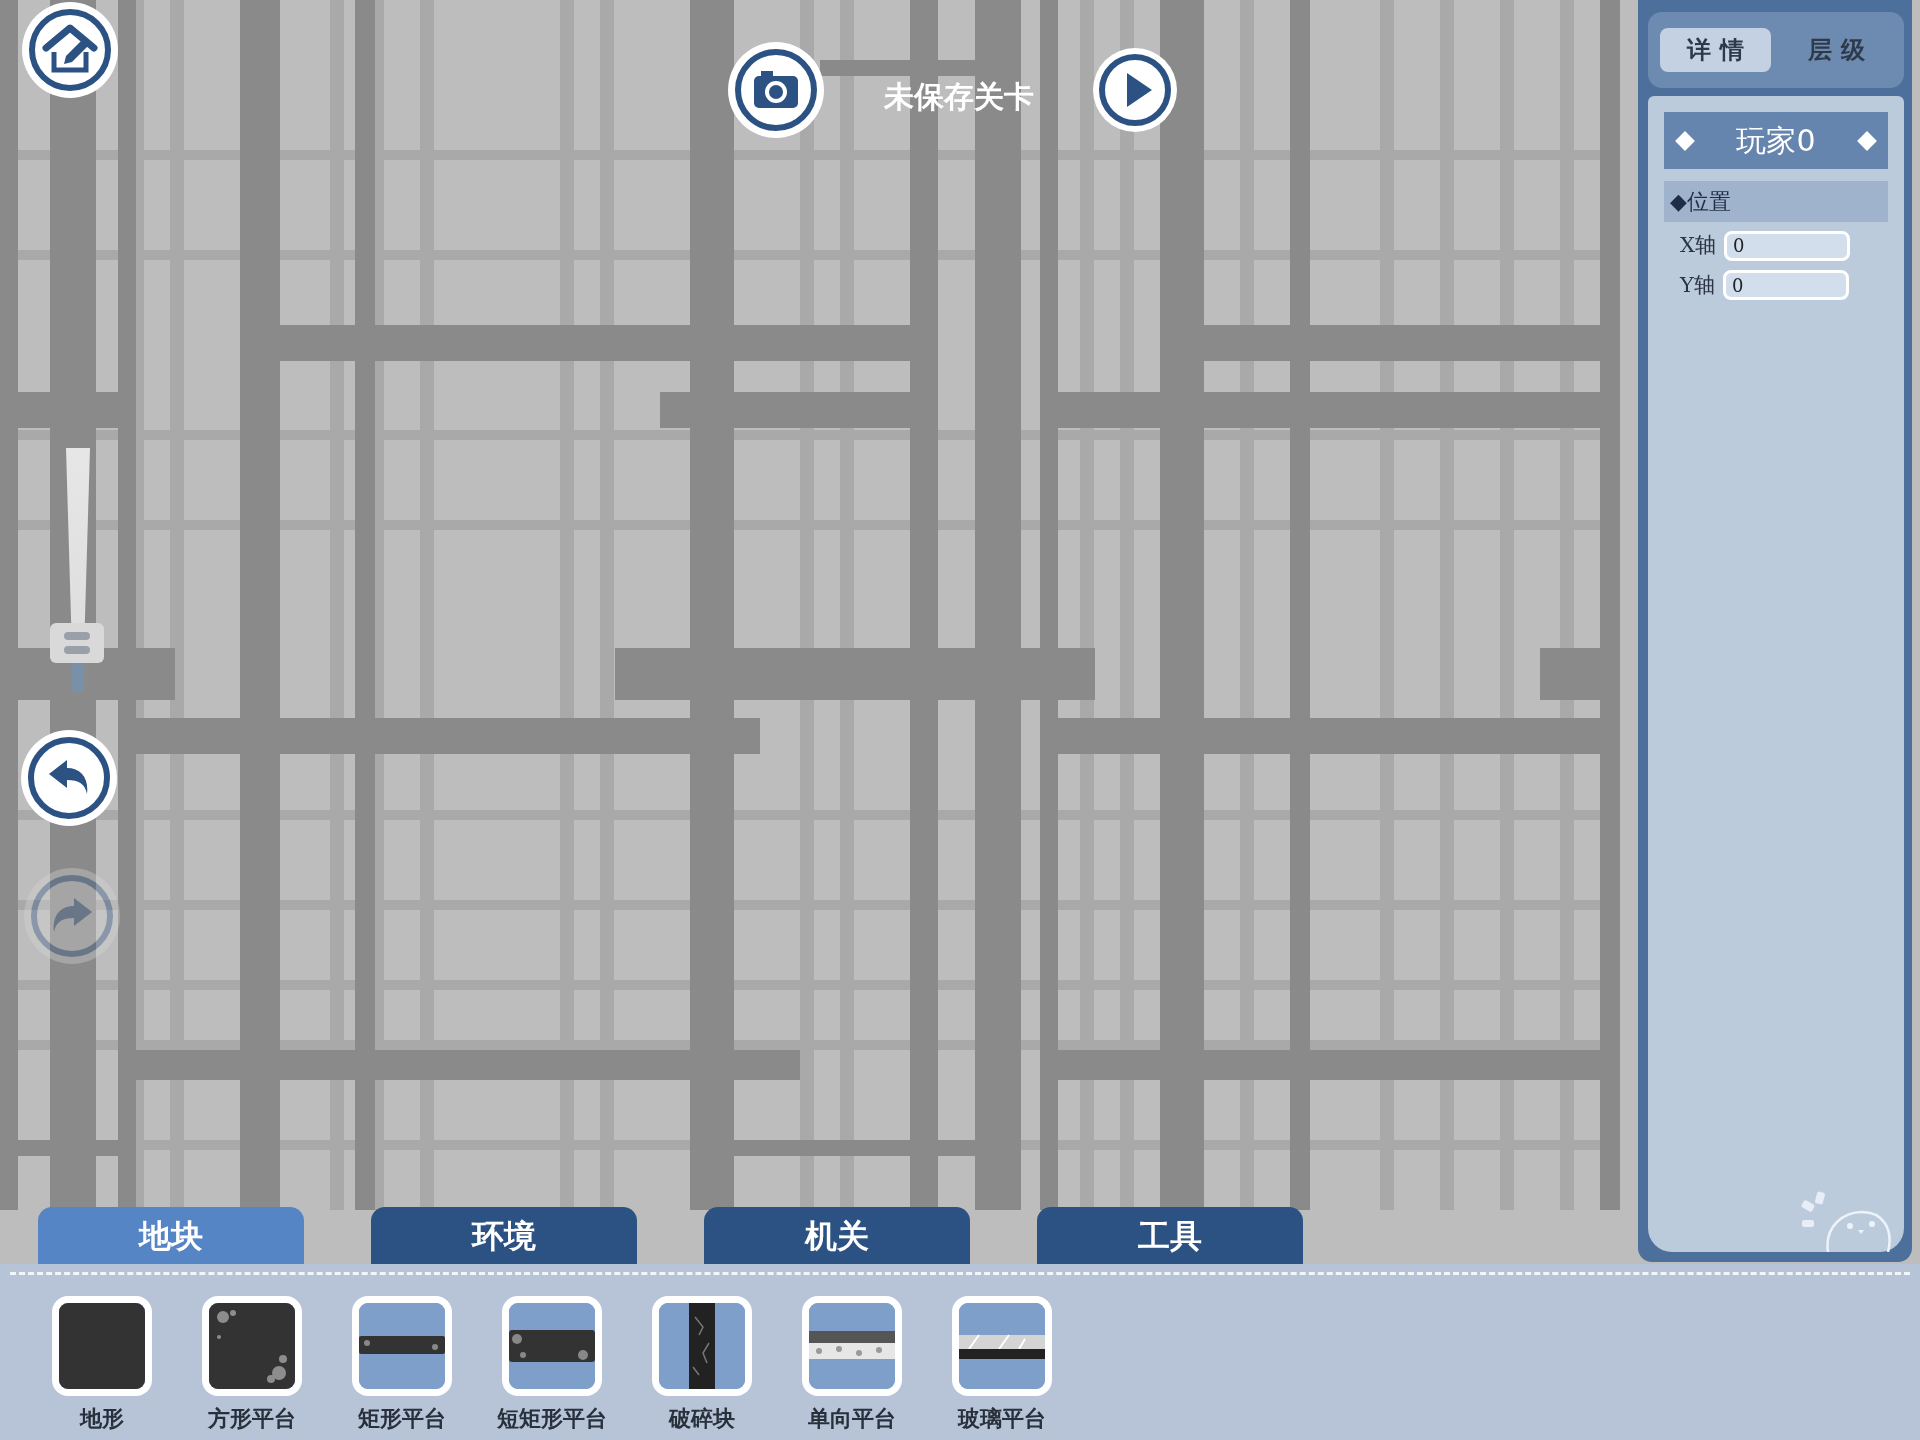  Describe the element at coordinates (171, 1236) in the screenshot. I see `category-tab: 地块` at that location.